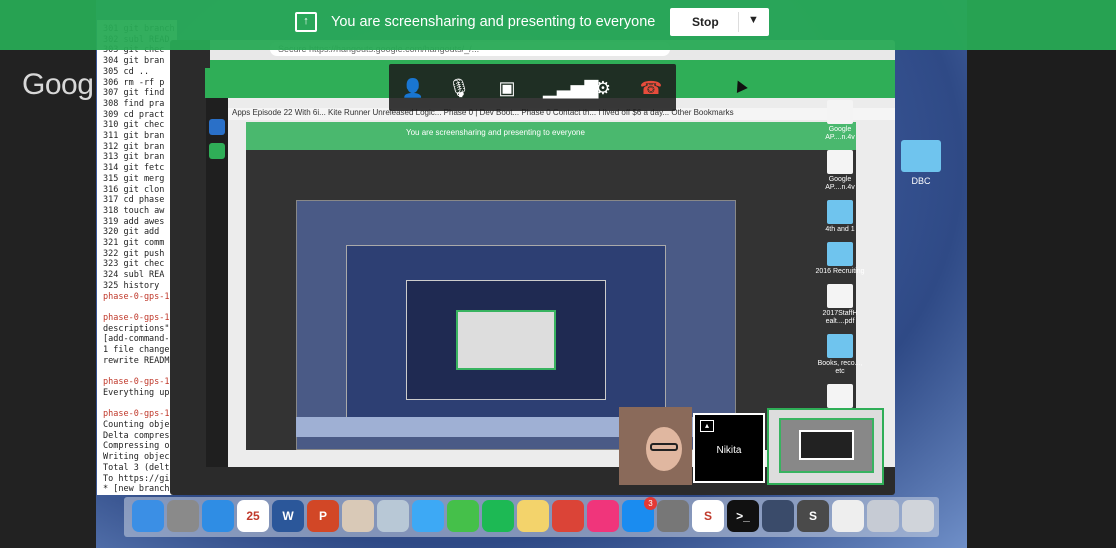 Image resolution: width=1116 pixels, height=548 pixels. Describe the element at coordinates (743, 516) in the screenshot. I see `terminal-icon: >_` at that location.